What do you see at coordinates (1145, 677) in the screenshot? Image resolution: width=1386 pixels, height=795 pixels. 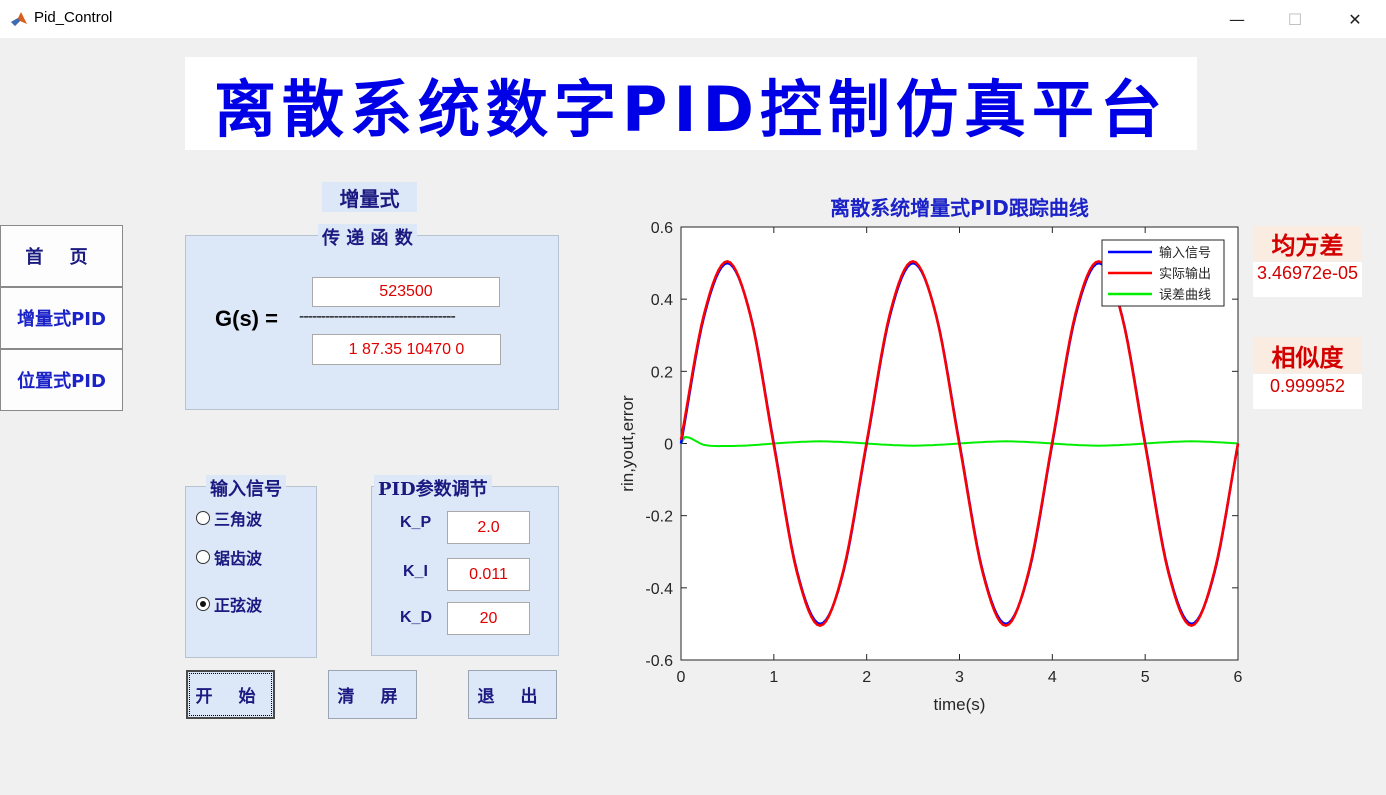 I see `x-tick-label: 5` at bounding box center [1145, 677].